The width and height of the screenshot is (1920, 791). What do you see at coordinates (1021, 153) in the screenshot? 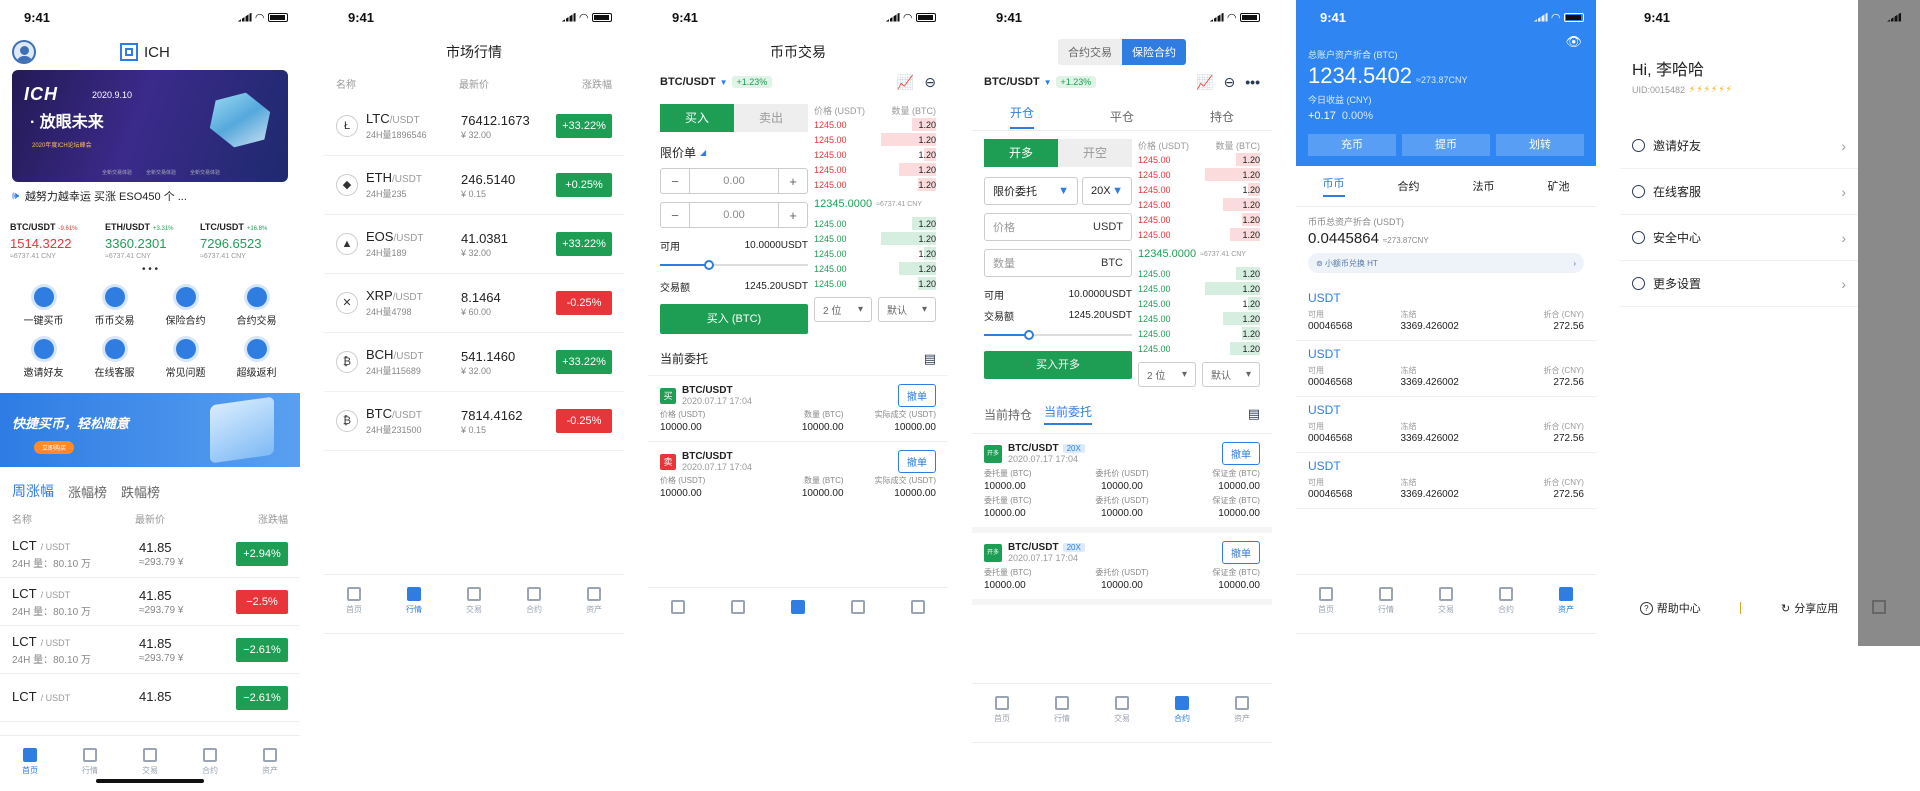
I see `tab-open-long: 开多` at bounding box center [1021, 153].